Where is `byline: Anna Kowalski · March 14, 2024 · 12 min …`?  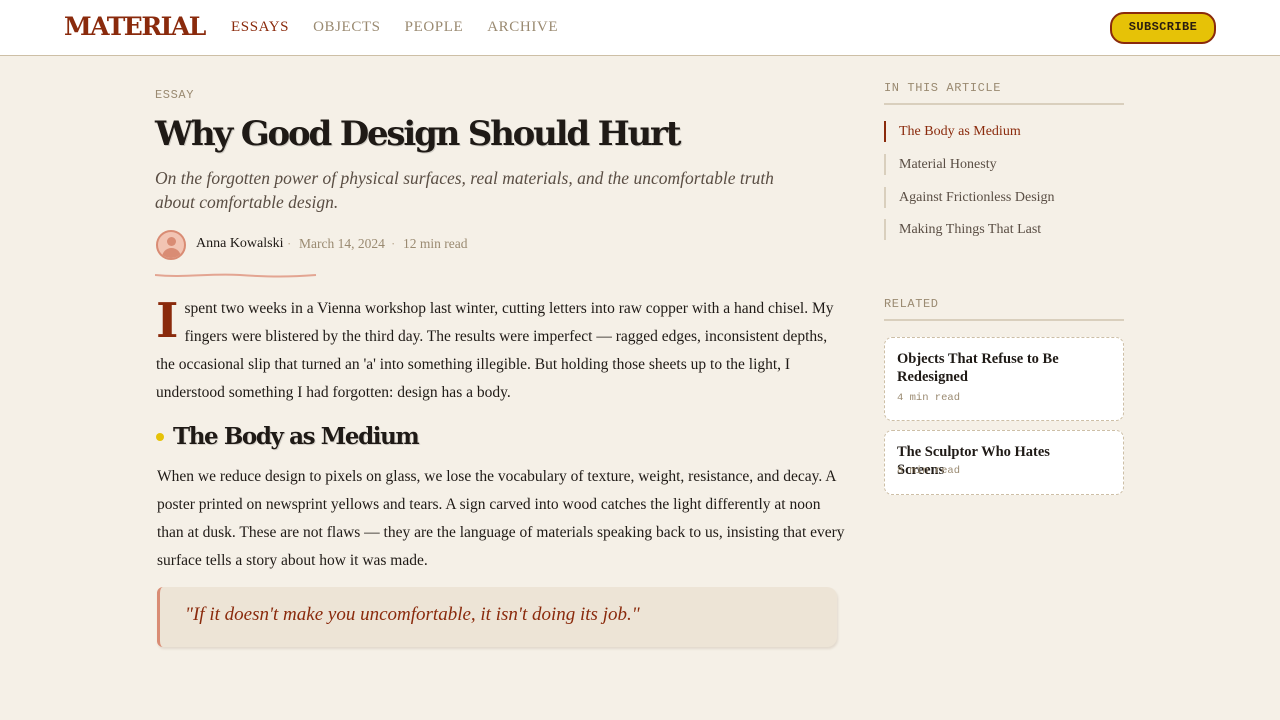
byline: Anna Kowalski · March 14, 2024 · 12 min … is located at coordinates (356, 245).